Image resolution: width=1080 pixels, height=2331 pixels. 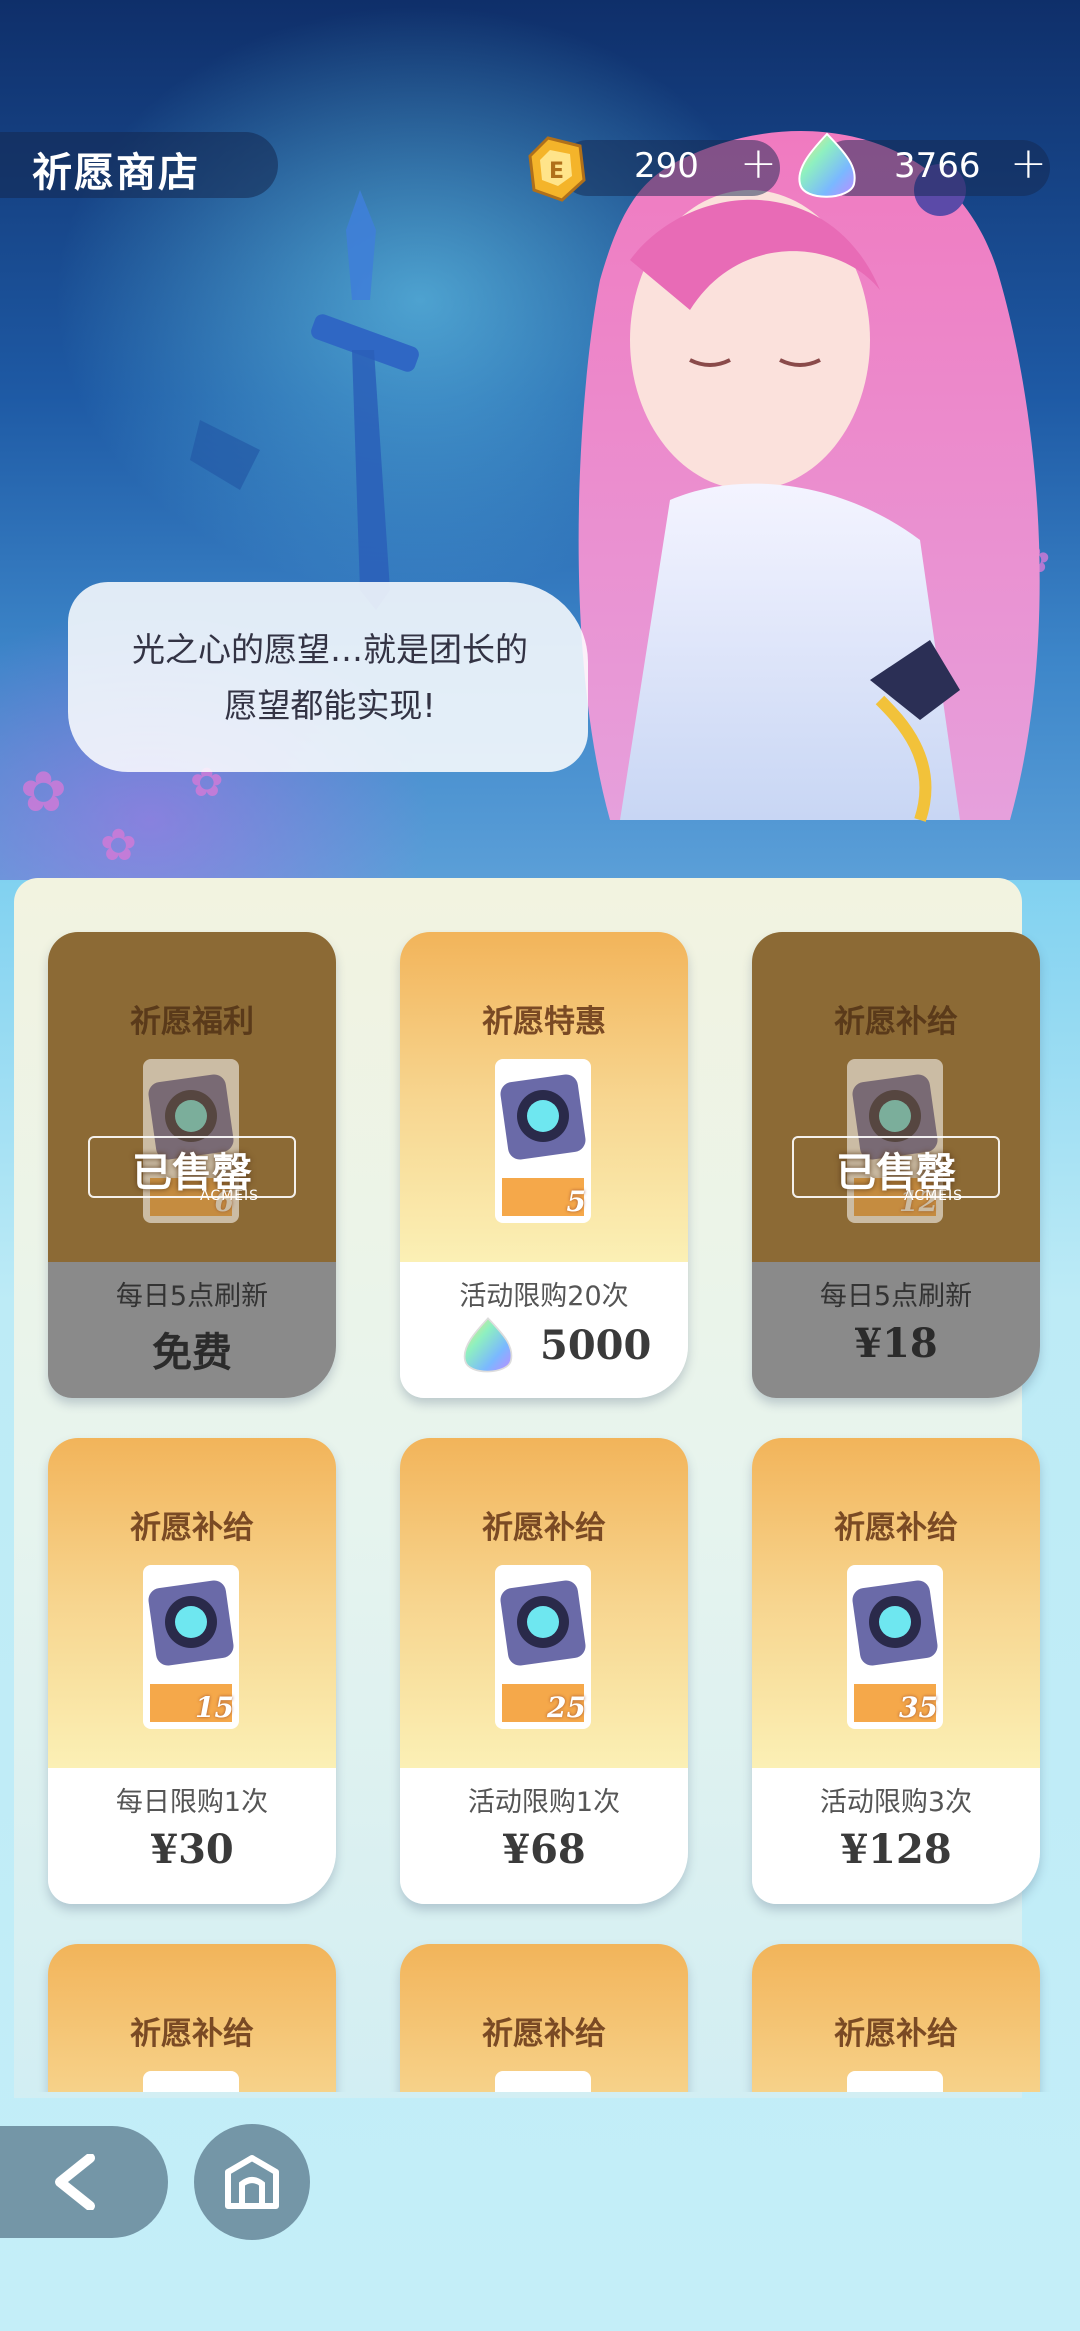 I want to click on shop-card-wish-deal: 祈愿特惠 5 活动限购20次 5000, so click(x=544, y=1165).